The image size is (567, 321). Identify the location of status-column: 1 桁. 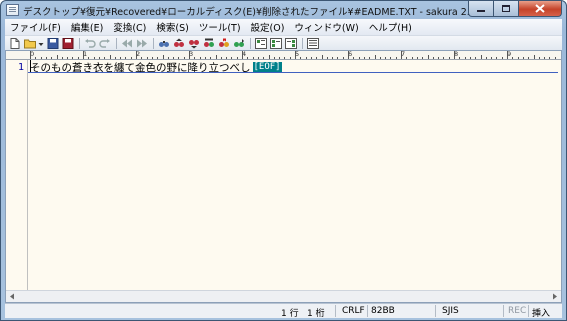
(316, 314).